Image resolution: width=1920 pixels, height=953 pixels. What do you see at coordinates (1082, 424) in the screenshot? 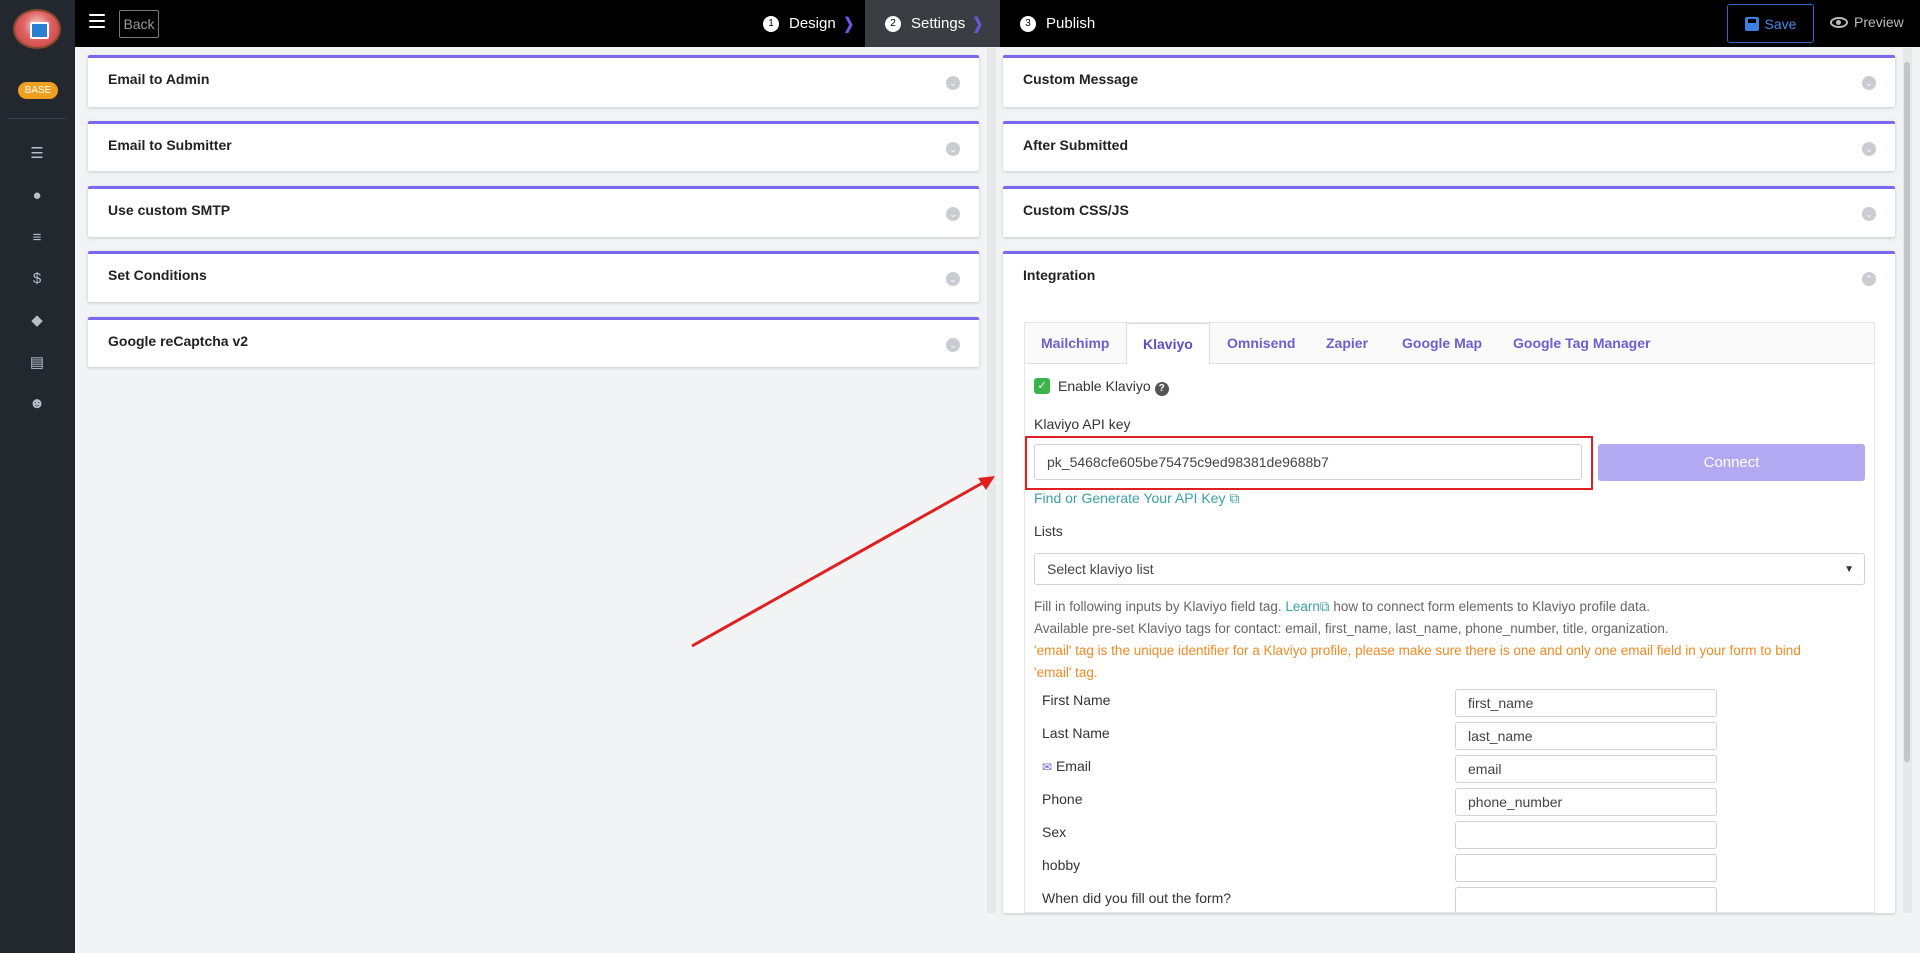
I see `api-key-label: Klaviyo API key` at bounding box center [1082, 424].